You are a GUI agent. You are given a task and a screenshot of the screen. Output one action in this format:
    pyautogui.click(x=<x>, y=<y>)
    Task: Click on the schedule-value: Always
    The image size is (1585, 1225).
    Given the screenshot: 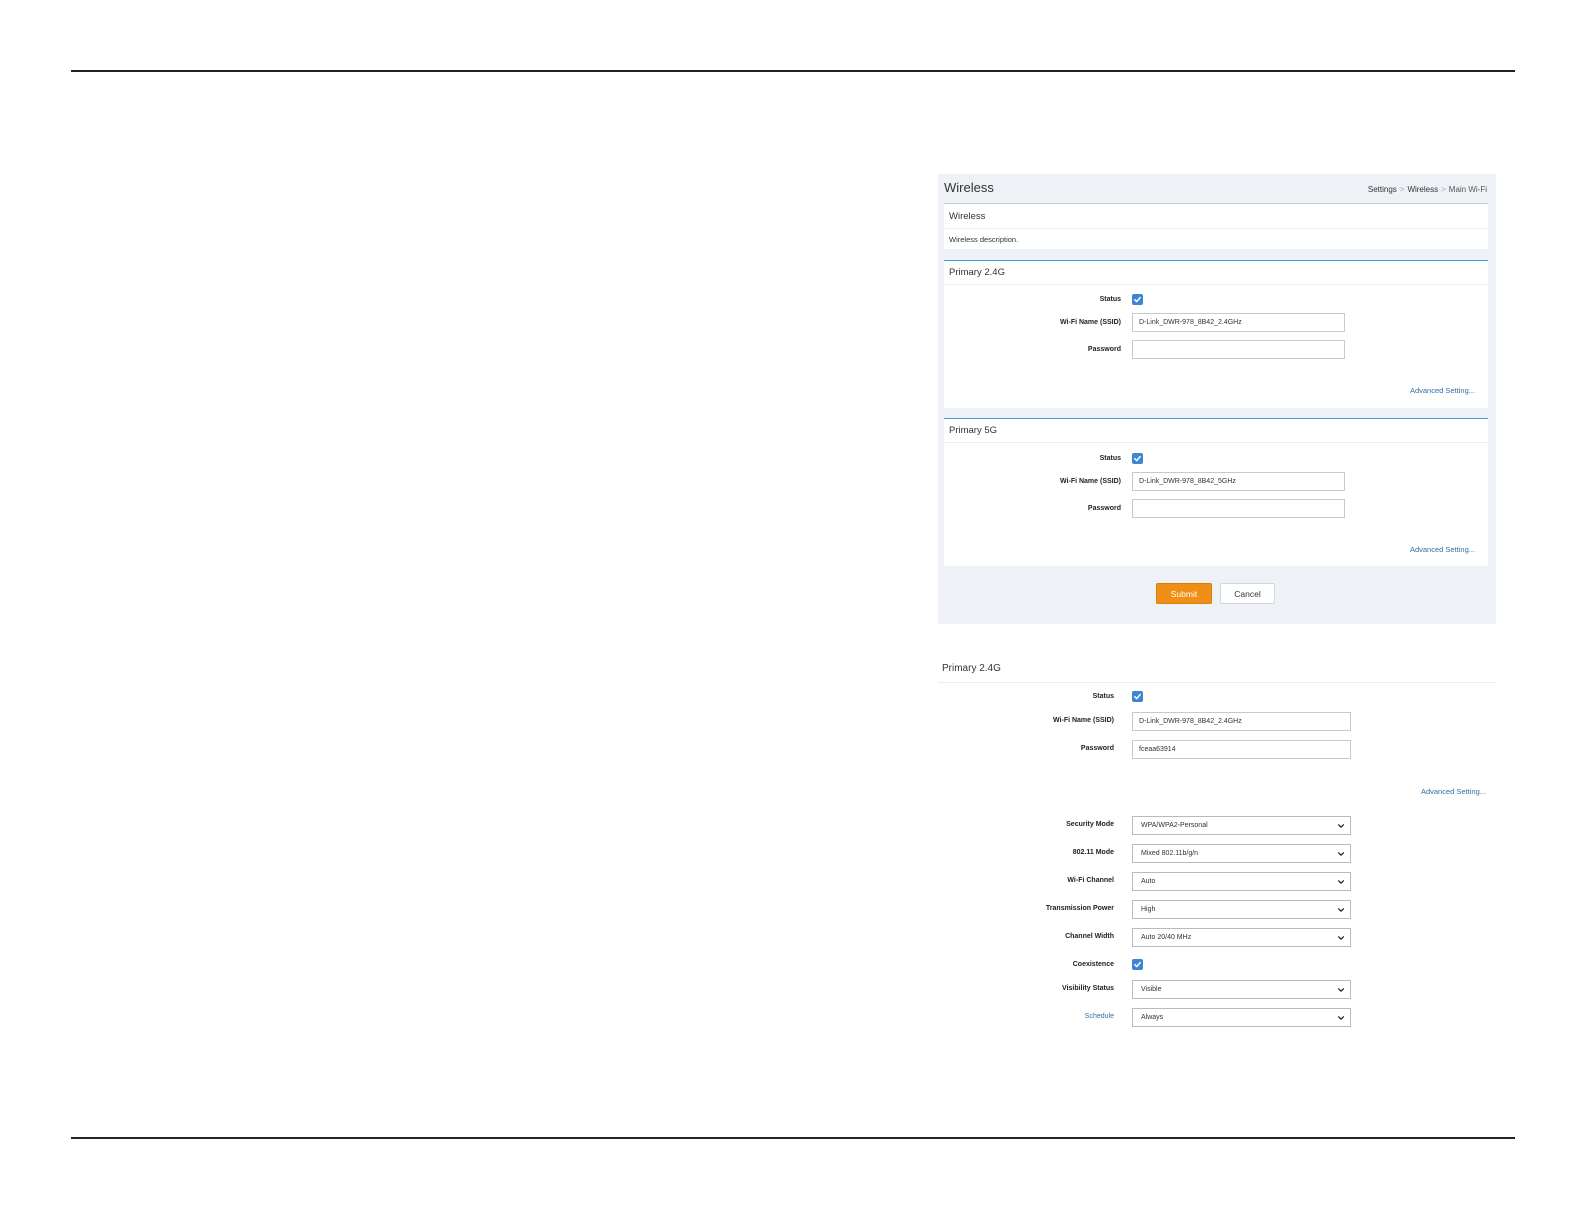 What is the action you would take?
    pyautogui.click(x=1152, y=1017)
    